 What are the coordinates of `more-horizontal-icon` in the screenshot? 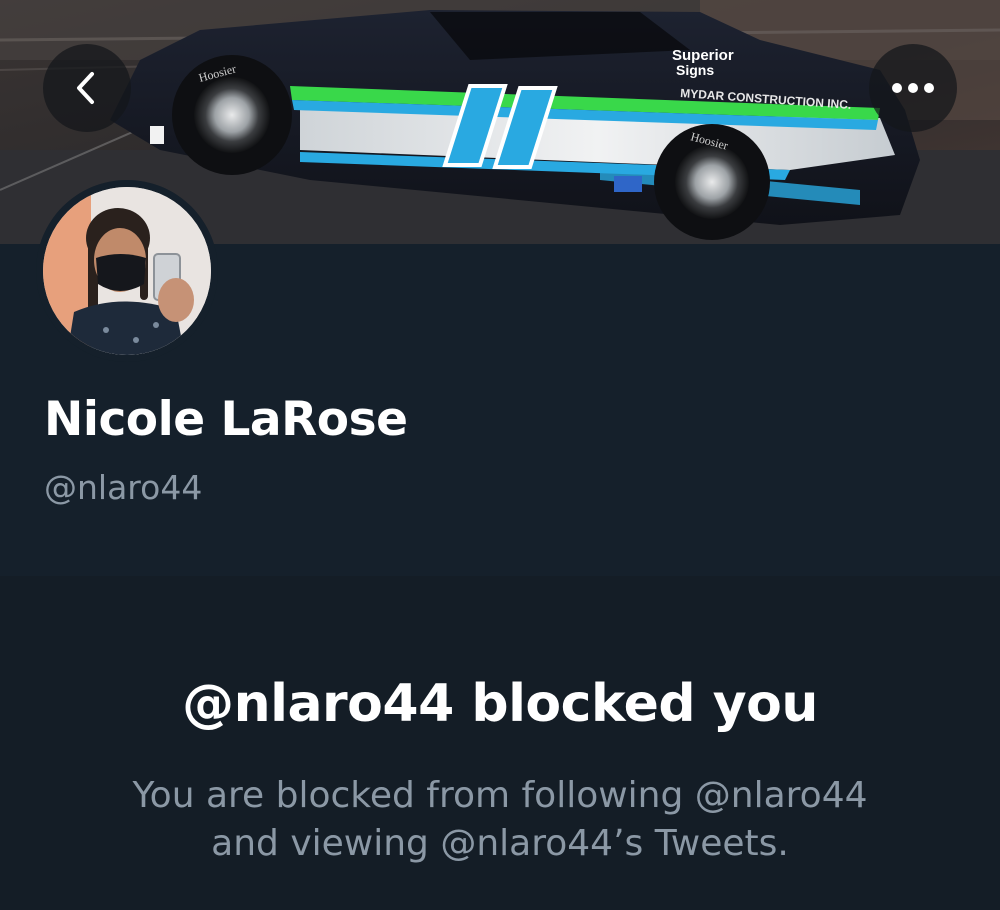 It's located at (913, 88).